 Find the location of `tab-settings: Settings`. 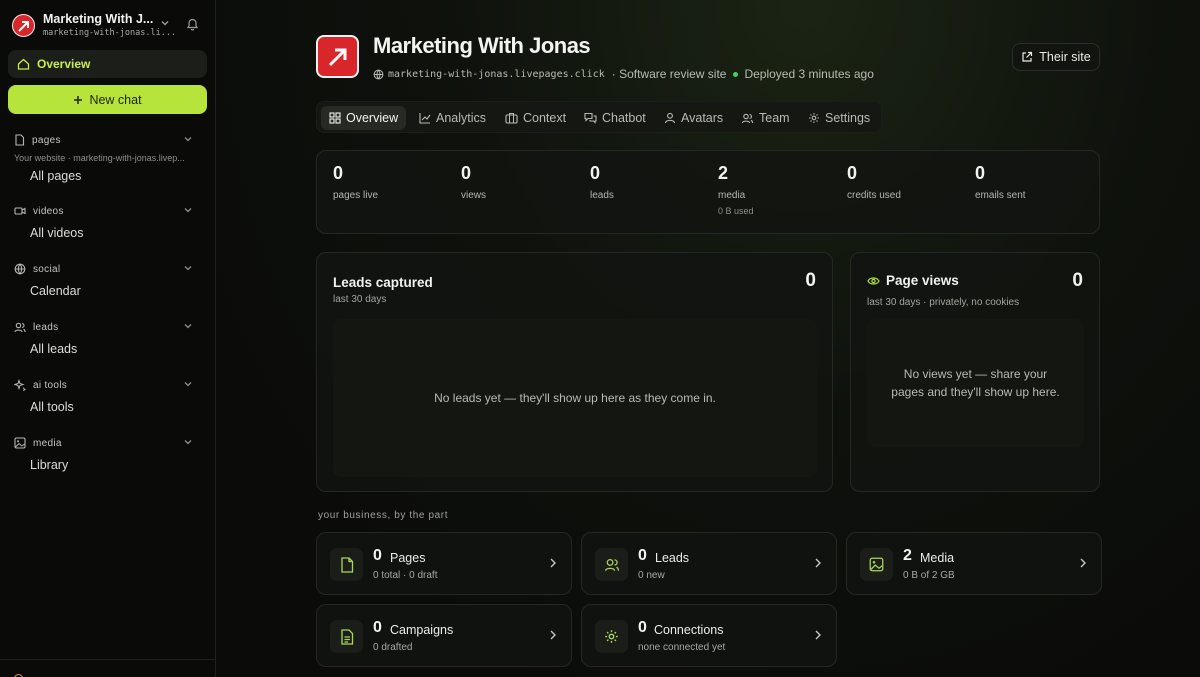

tab-settings: Settings is located at coordinates (839, 118).